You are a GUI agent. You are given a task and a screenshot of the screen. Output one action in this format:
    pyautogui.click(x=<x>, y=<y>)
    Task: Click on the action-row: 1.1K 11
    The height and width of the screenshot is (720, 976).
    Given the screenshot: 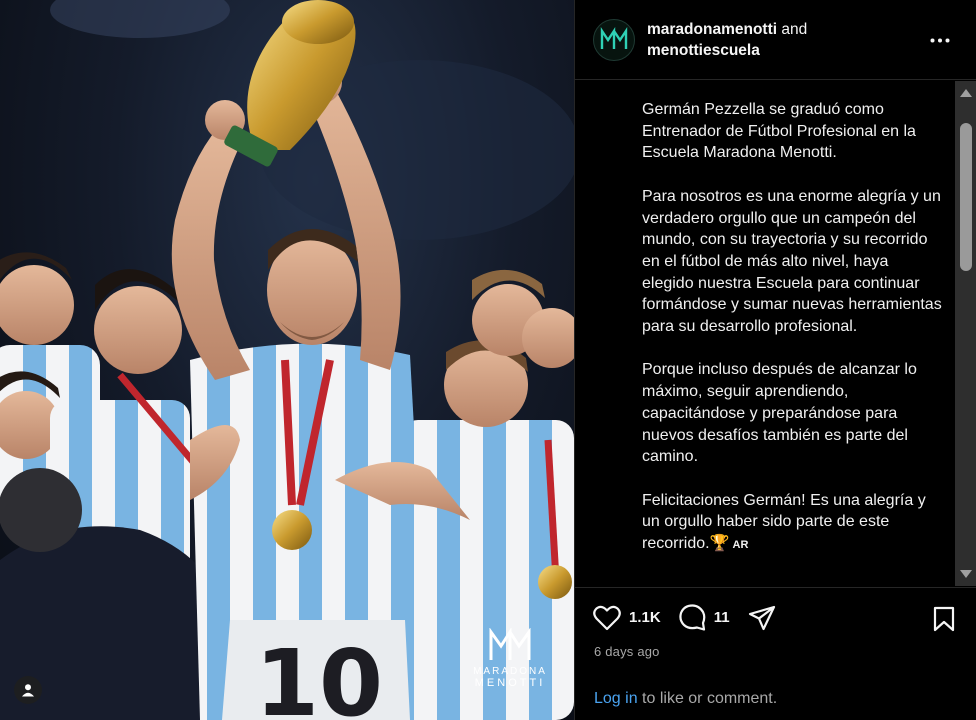 What is the action you would take?
    pyautogui.click(x=693, y=617)
    